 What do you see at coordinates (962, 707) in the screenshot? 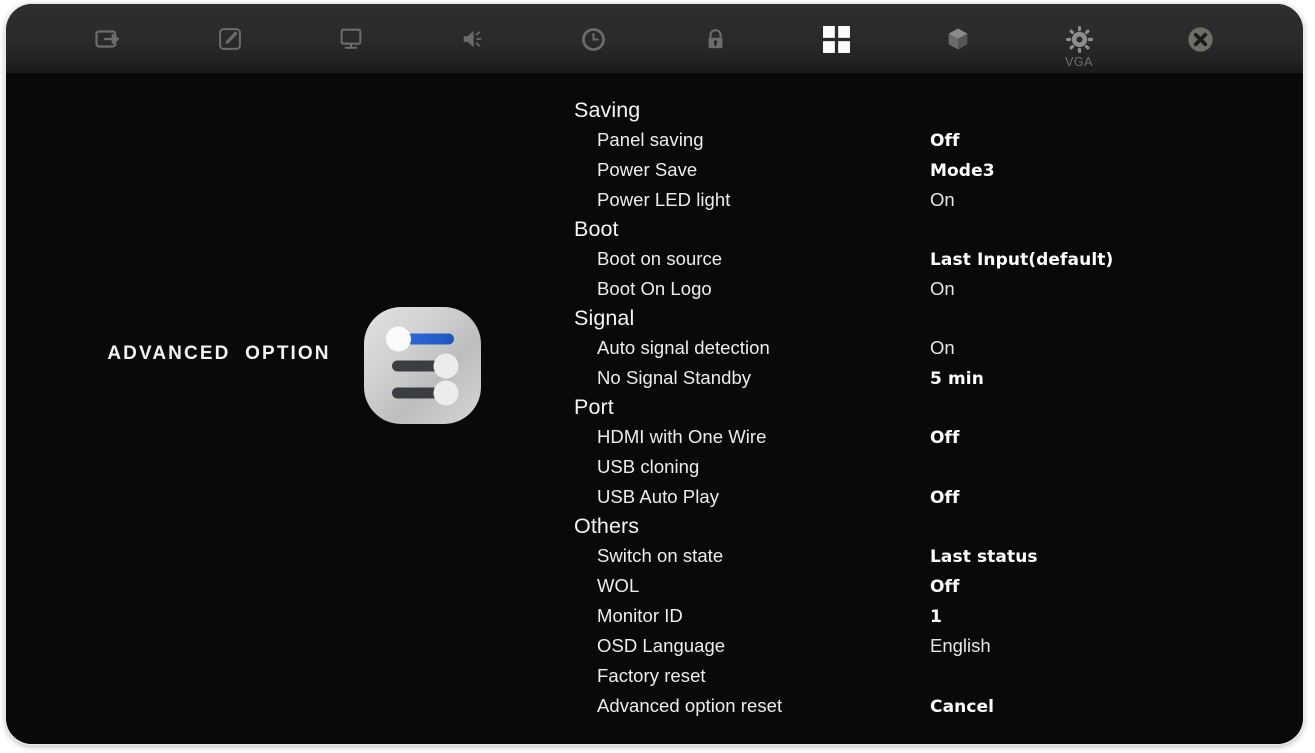
I see `setting-value: Cancel` at bounding box center [962, 707].